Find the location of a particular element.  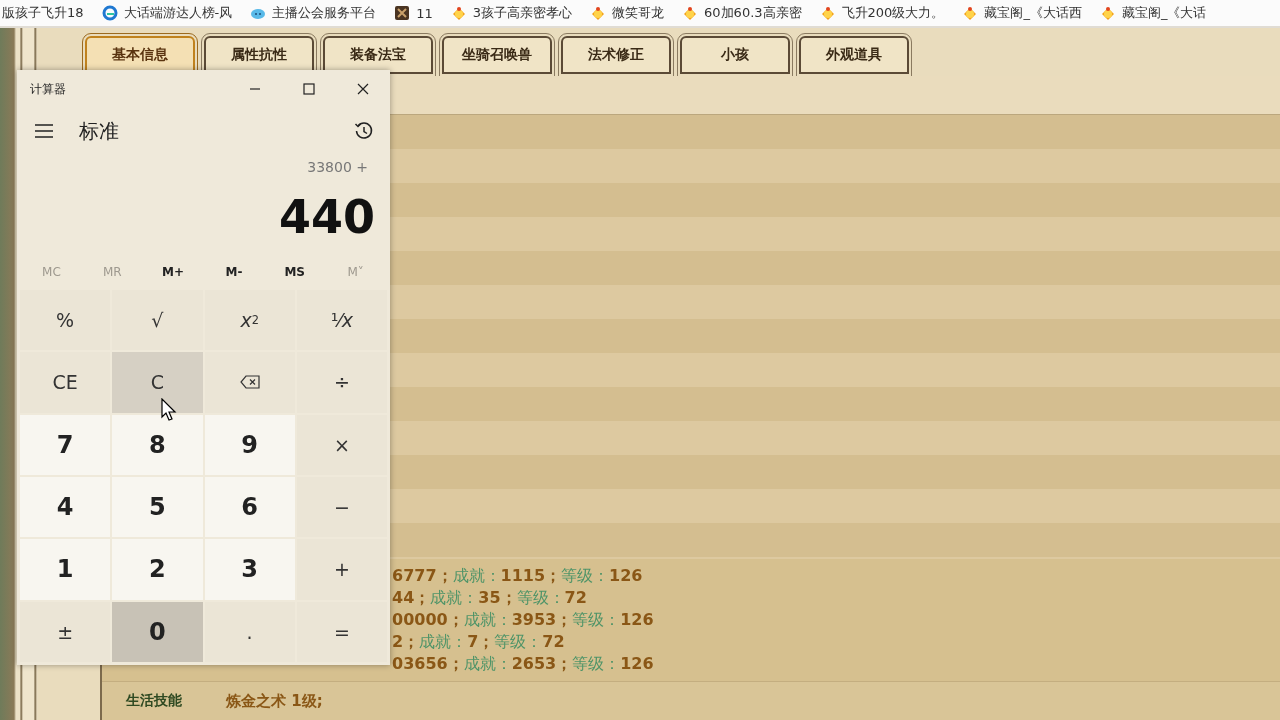

tab: 外观道具 is located at coordinates (854, 55).